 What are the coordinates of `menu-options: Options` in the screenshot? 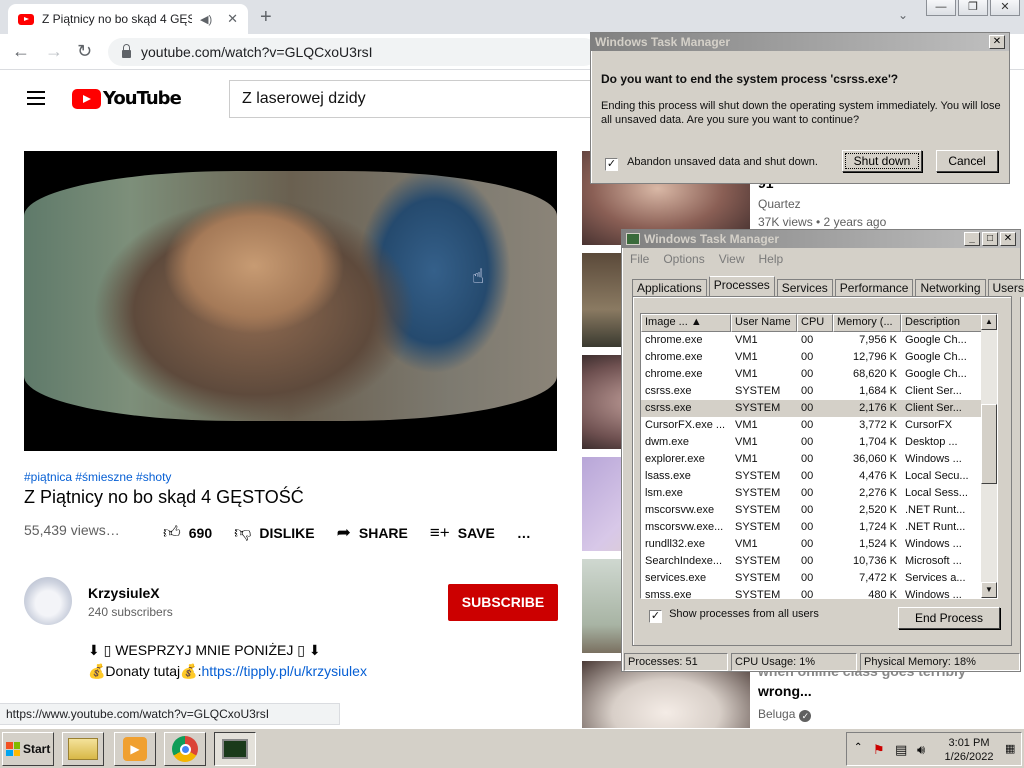 It's located at (683, 260).